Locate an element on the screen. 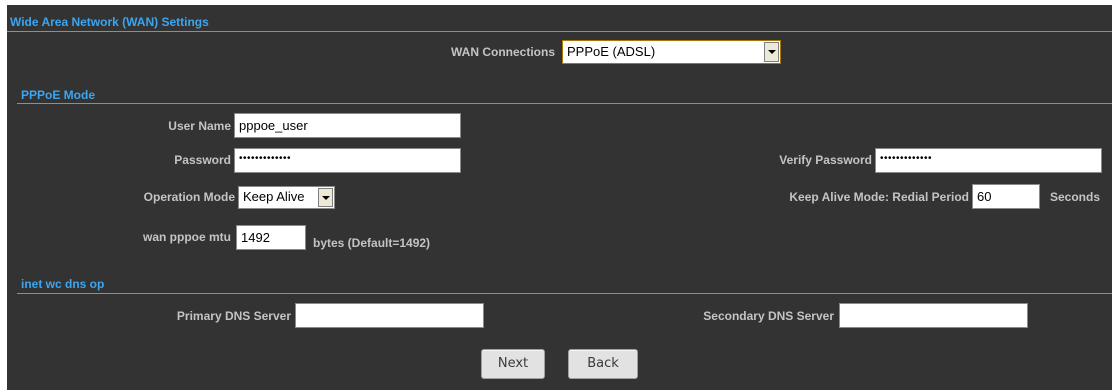 The width and height of the screenshot is (1112, 390). wan-settings-title: Wide Area Network (WAN) Settings is located at coordinates (109, 22).